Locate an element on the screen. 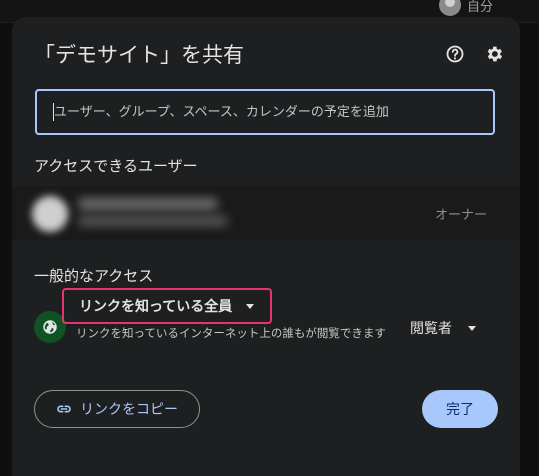 This screenshot has height=476, width=539. copy-link-label: リンクをコピー is located at coordinates (129, 410).